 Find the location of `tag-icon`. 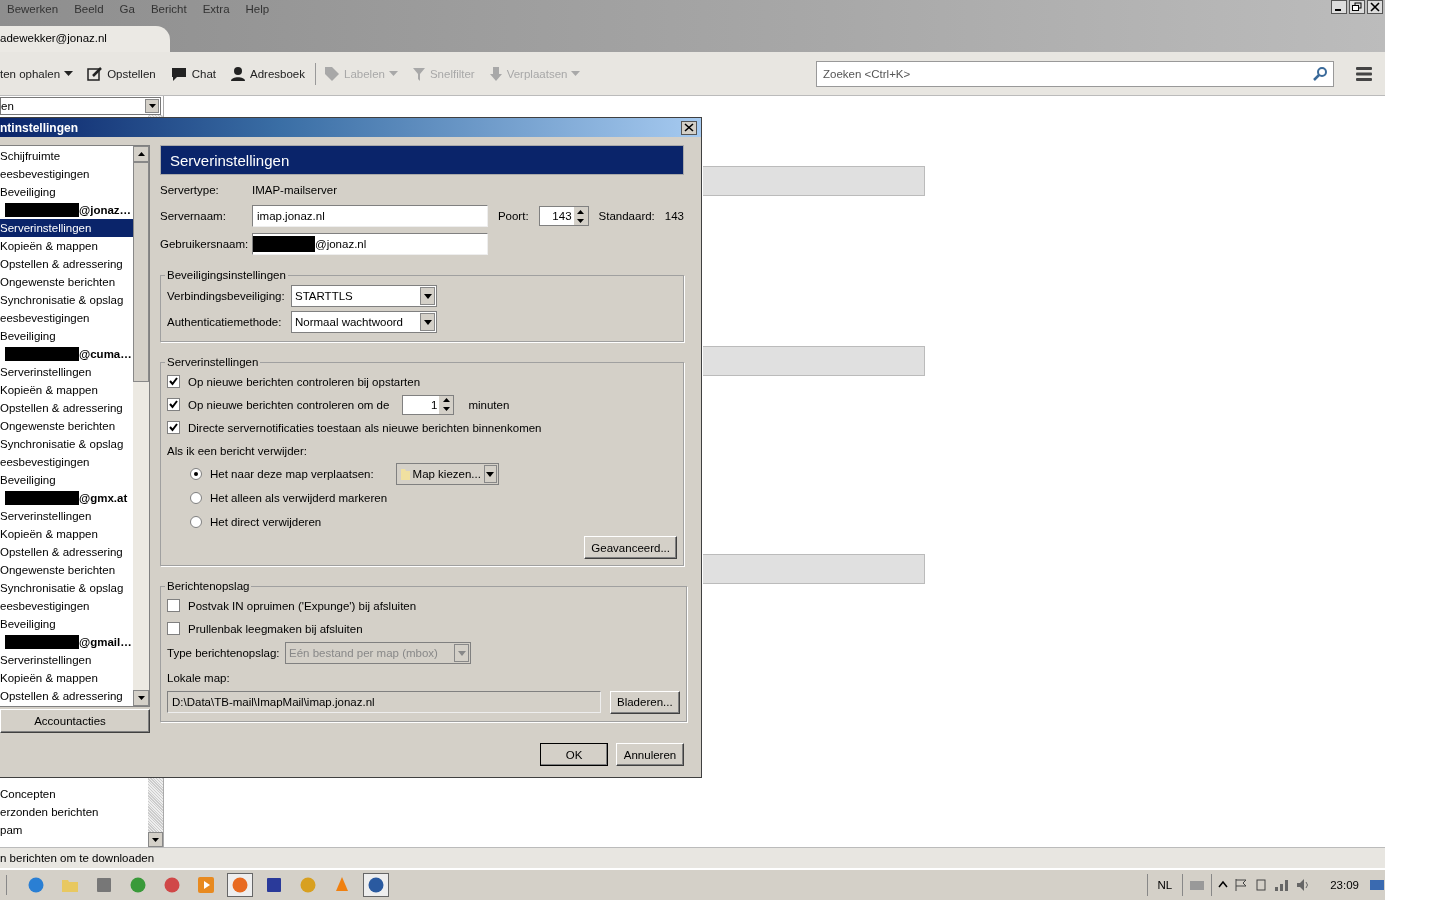

tag-icon is located at coordinates (332, 73).